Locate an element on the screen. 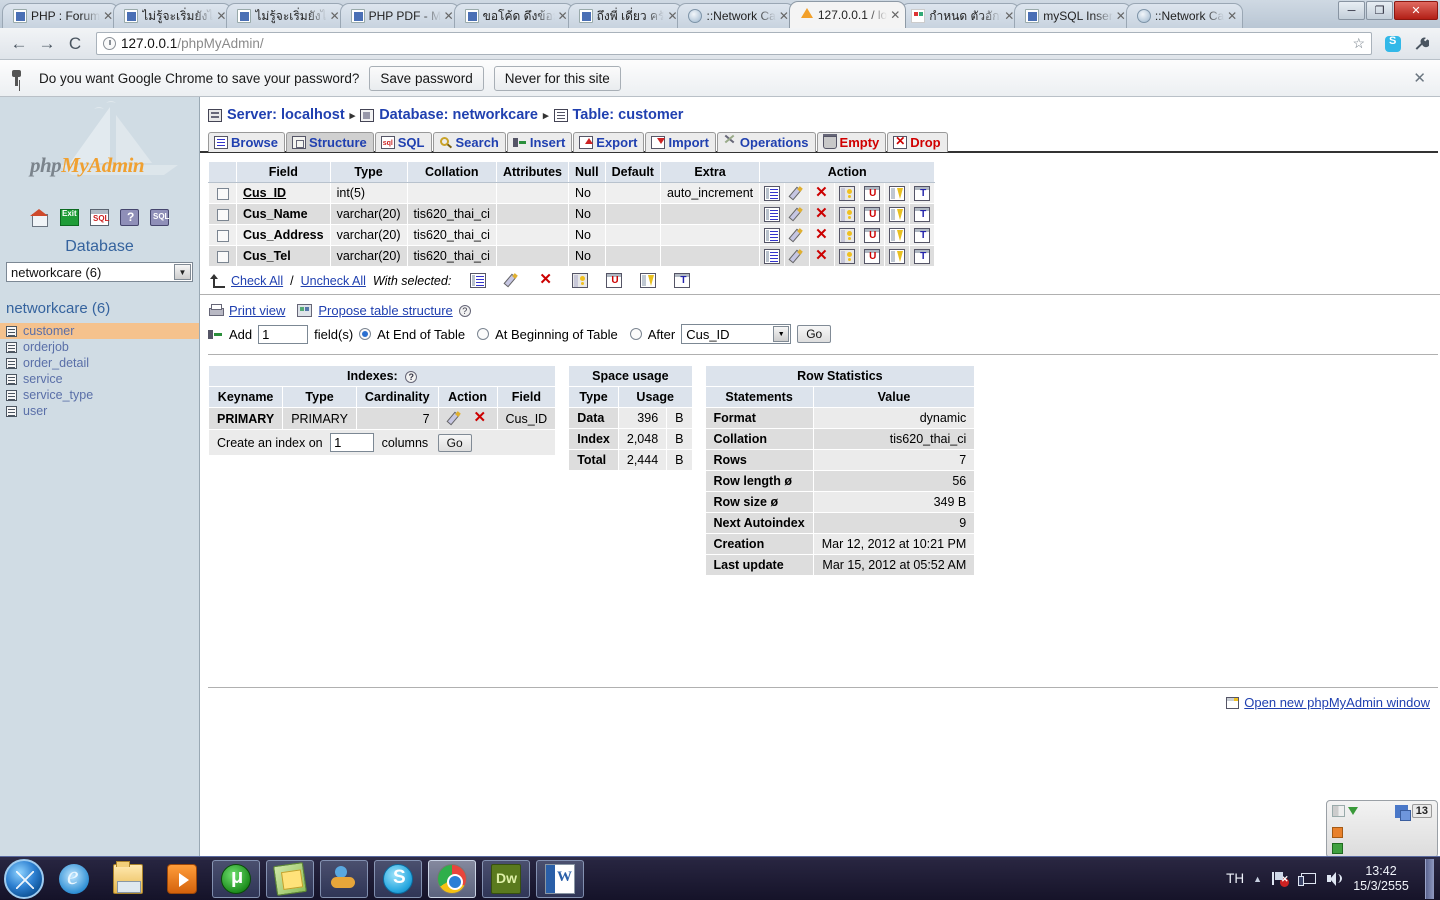  sidebar-table-service: service is located at coordinates (99, 379).